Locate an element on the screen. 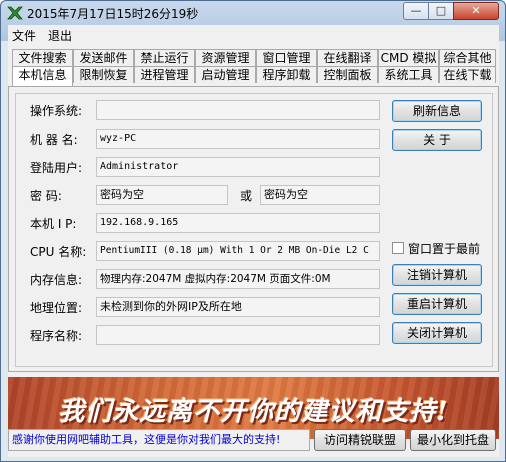 This screenshot has height=462, width=506. tab-control-panel: 控制面板 is located at coordinates (347, 74).